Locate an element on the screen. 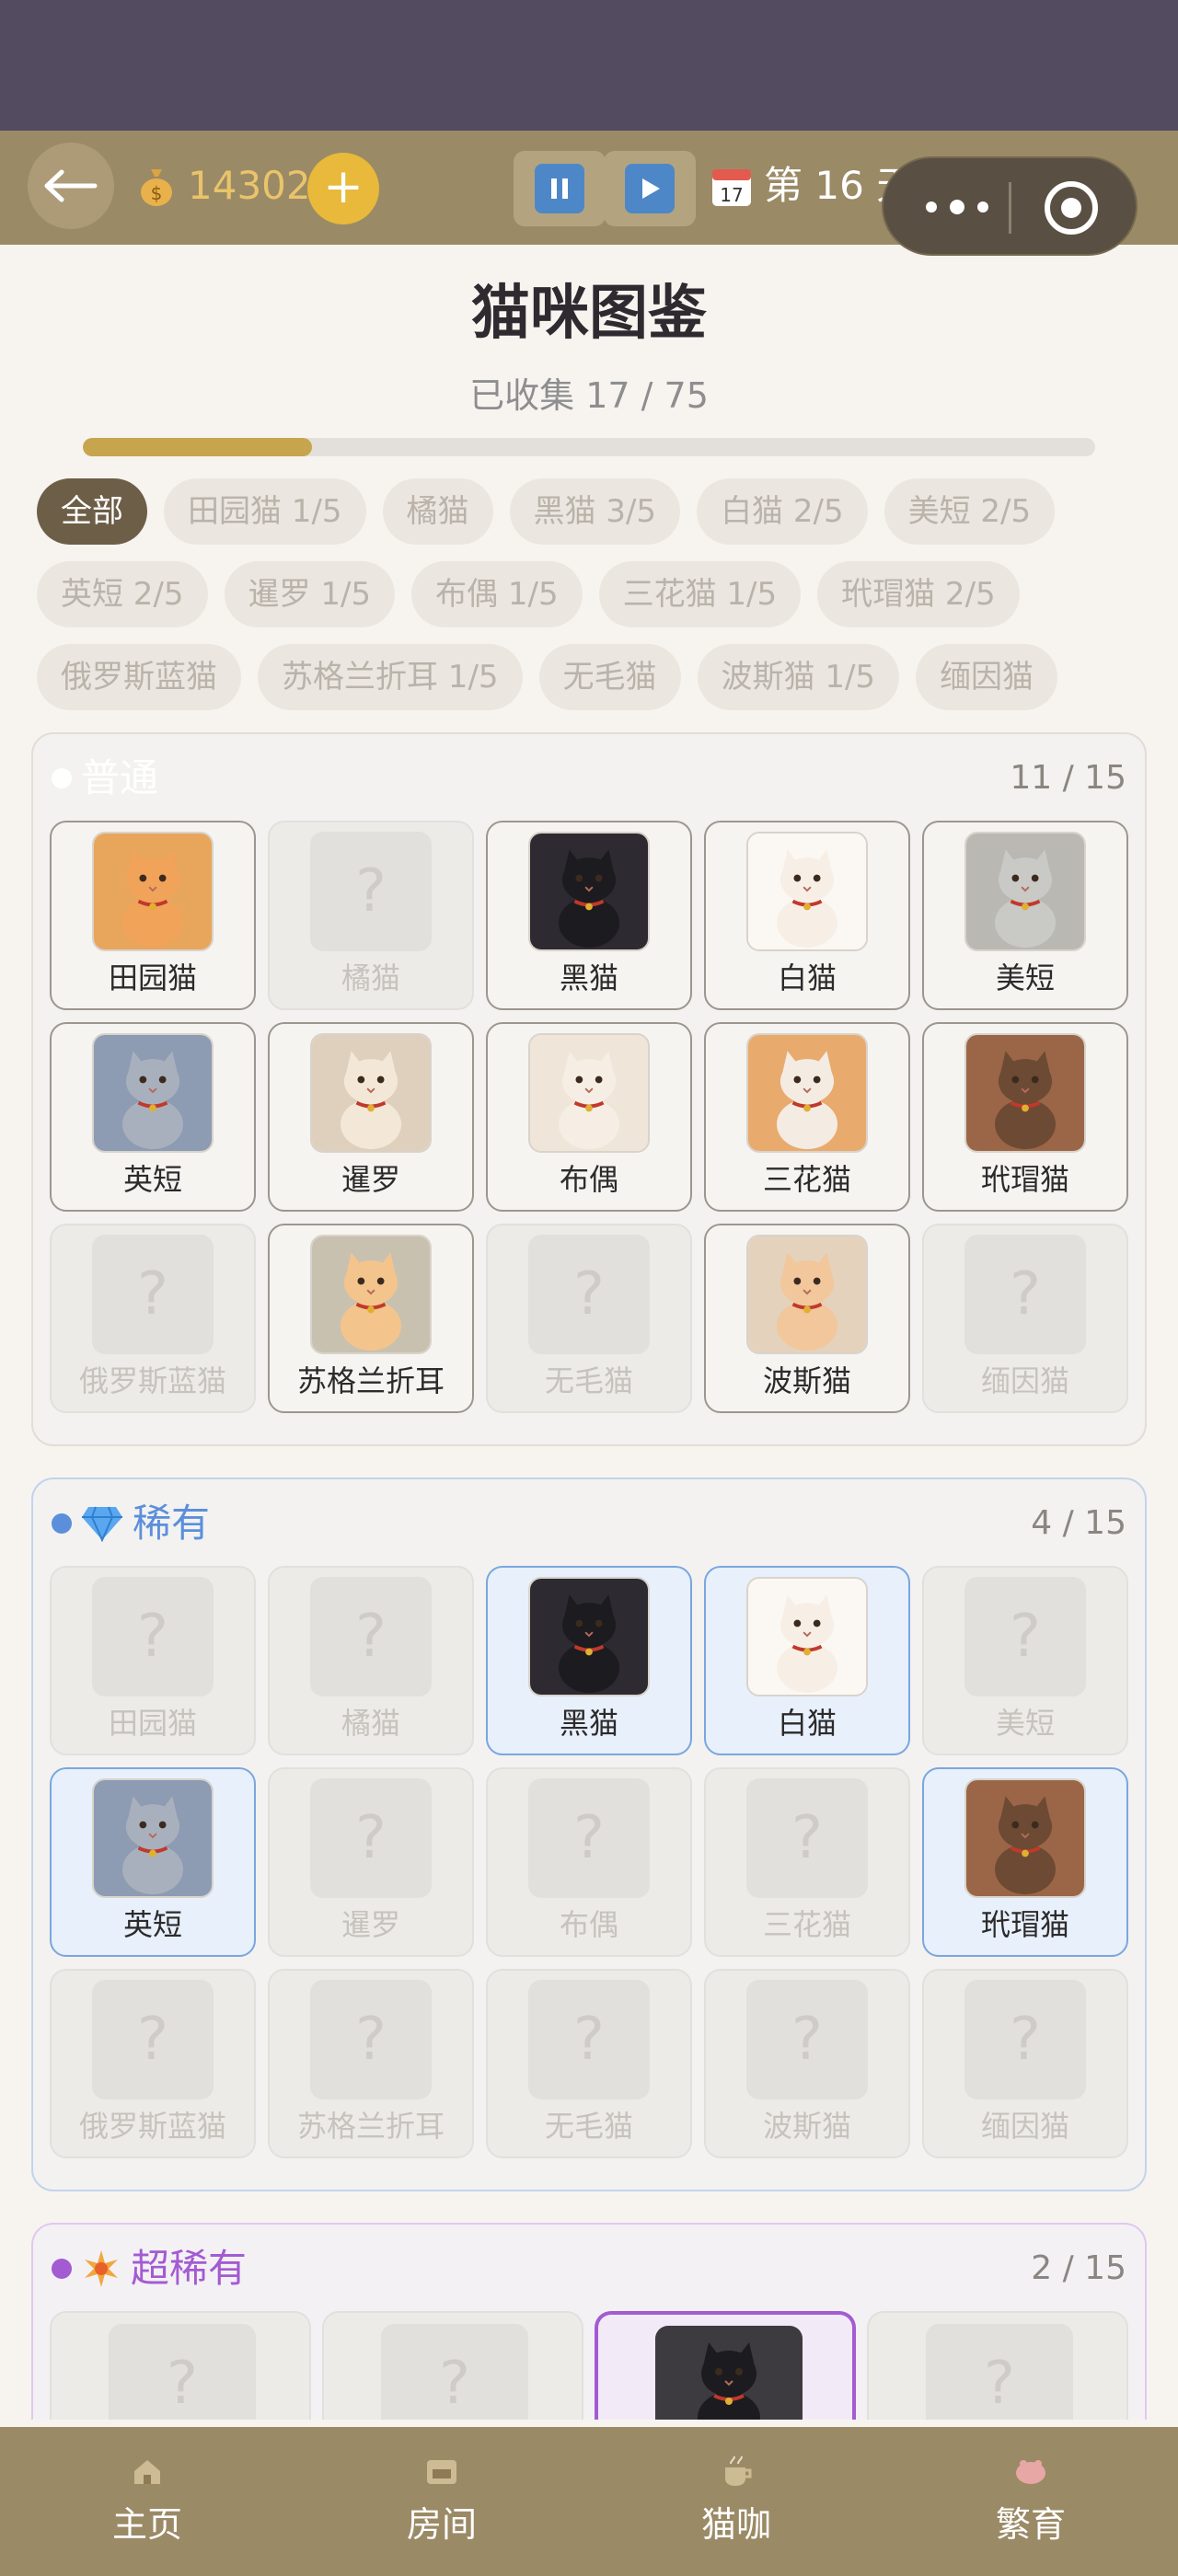 The height and width of the screenshot is (2576, 1178). cat-card: ? 布偶 is located at coordinates (589, 1862).